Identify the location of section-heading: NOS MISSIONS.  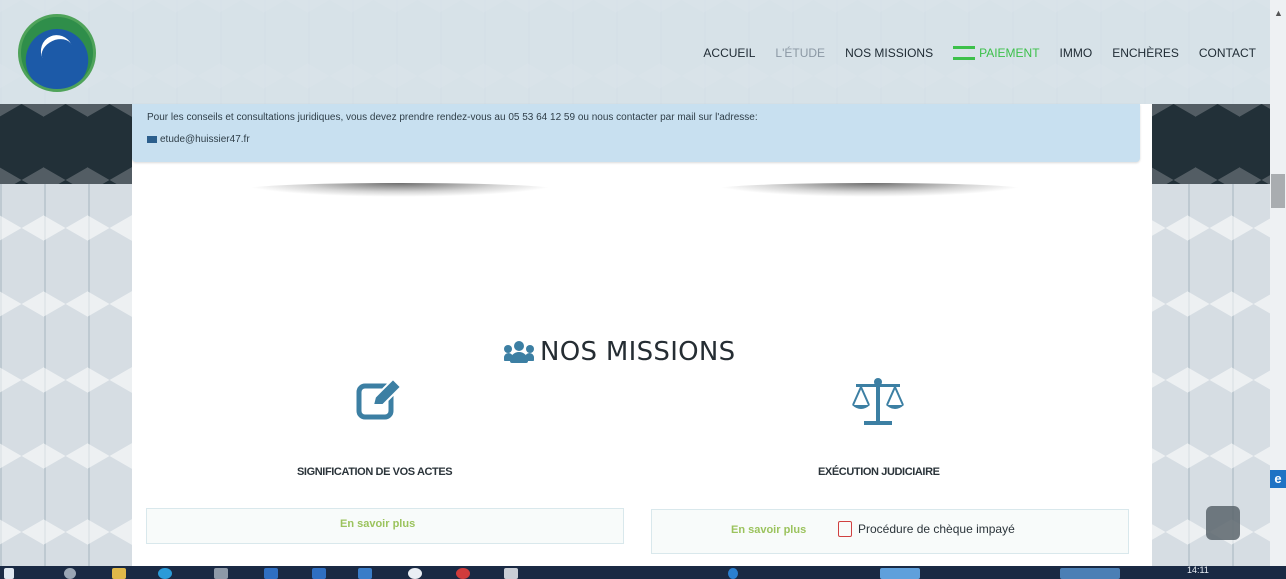
(619, 352).